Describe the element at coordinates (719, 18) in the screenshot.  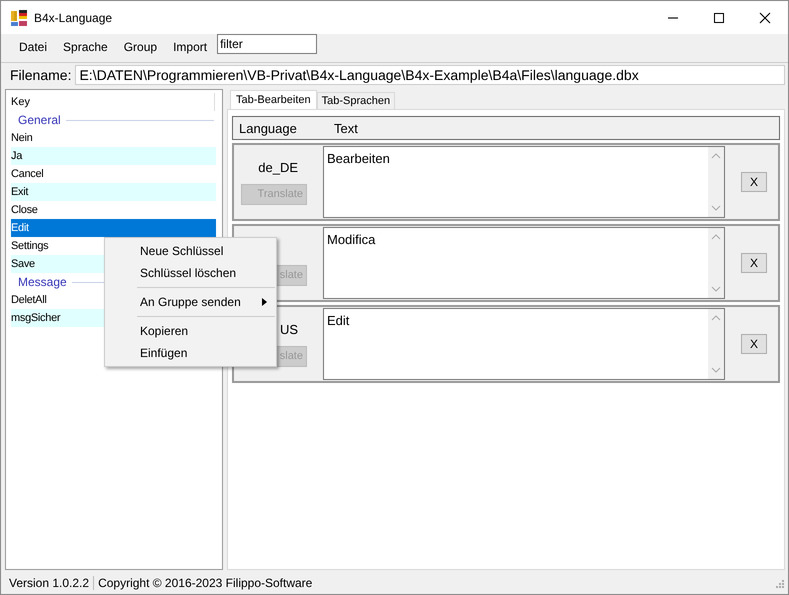
I see `maximize-icon` at that location.